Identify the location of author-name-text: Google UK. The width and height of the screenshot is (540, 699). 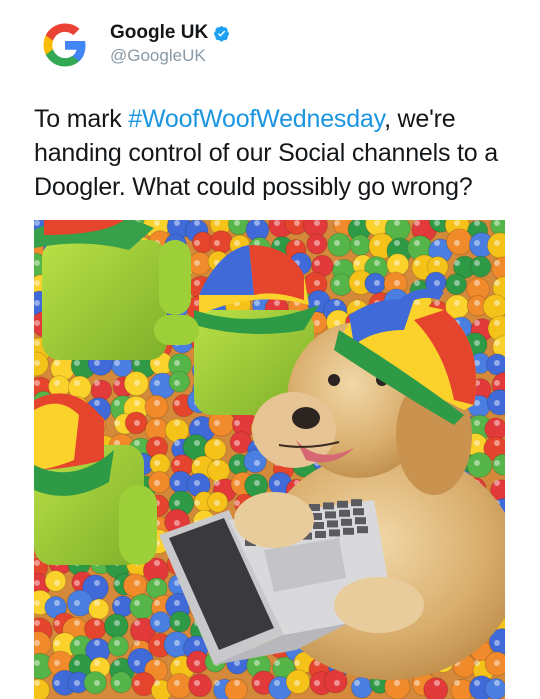
(159, 33).